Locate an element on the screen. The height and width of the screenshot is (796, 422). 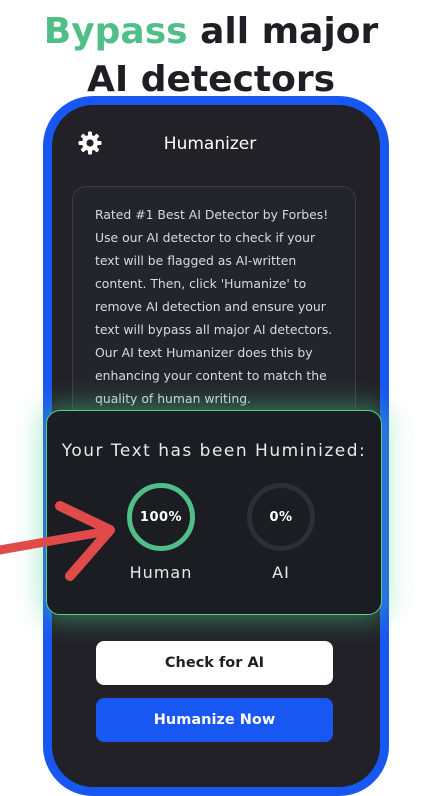
red-arrow-icon is located at coordinates (57, 541).